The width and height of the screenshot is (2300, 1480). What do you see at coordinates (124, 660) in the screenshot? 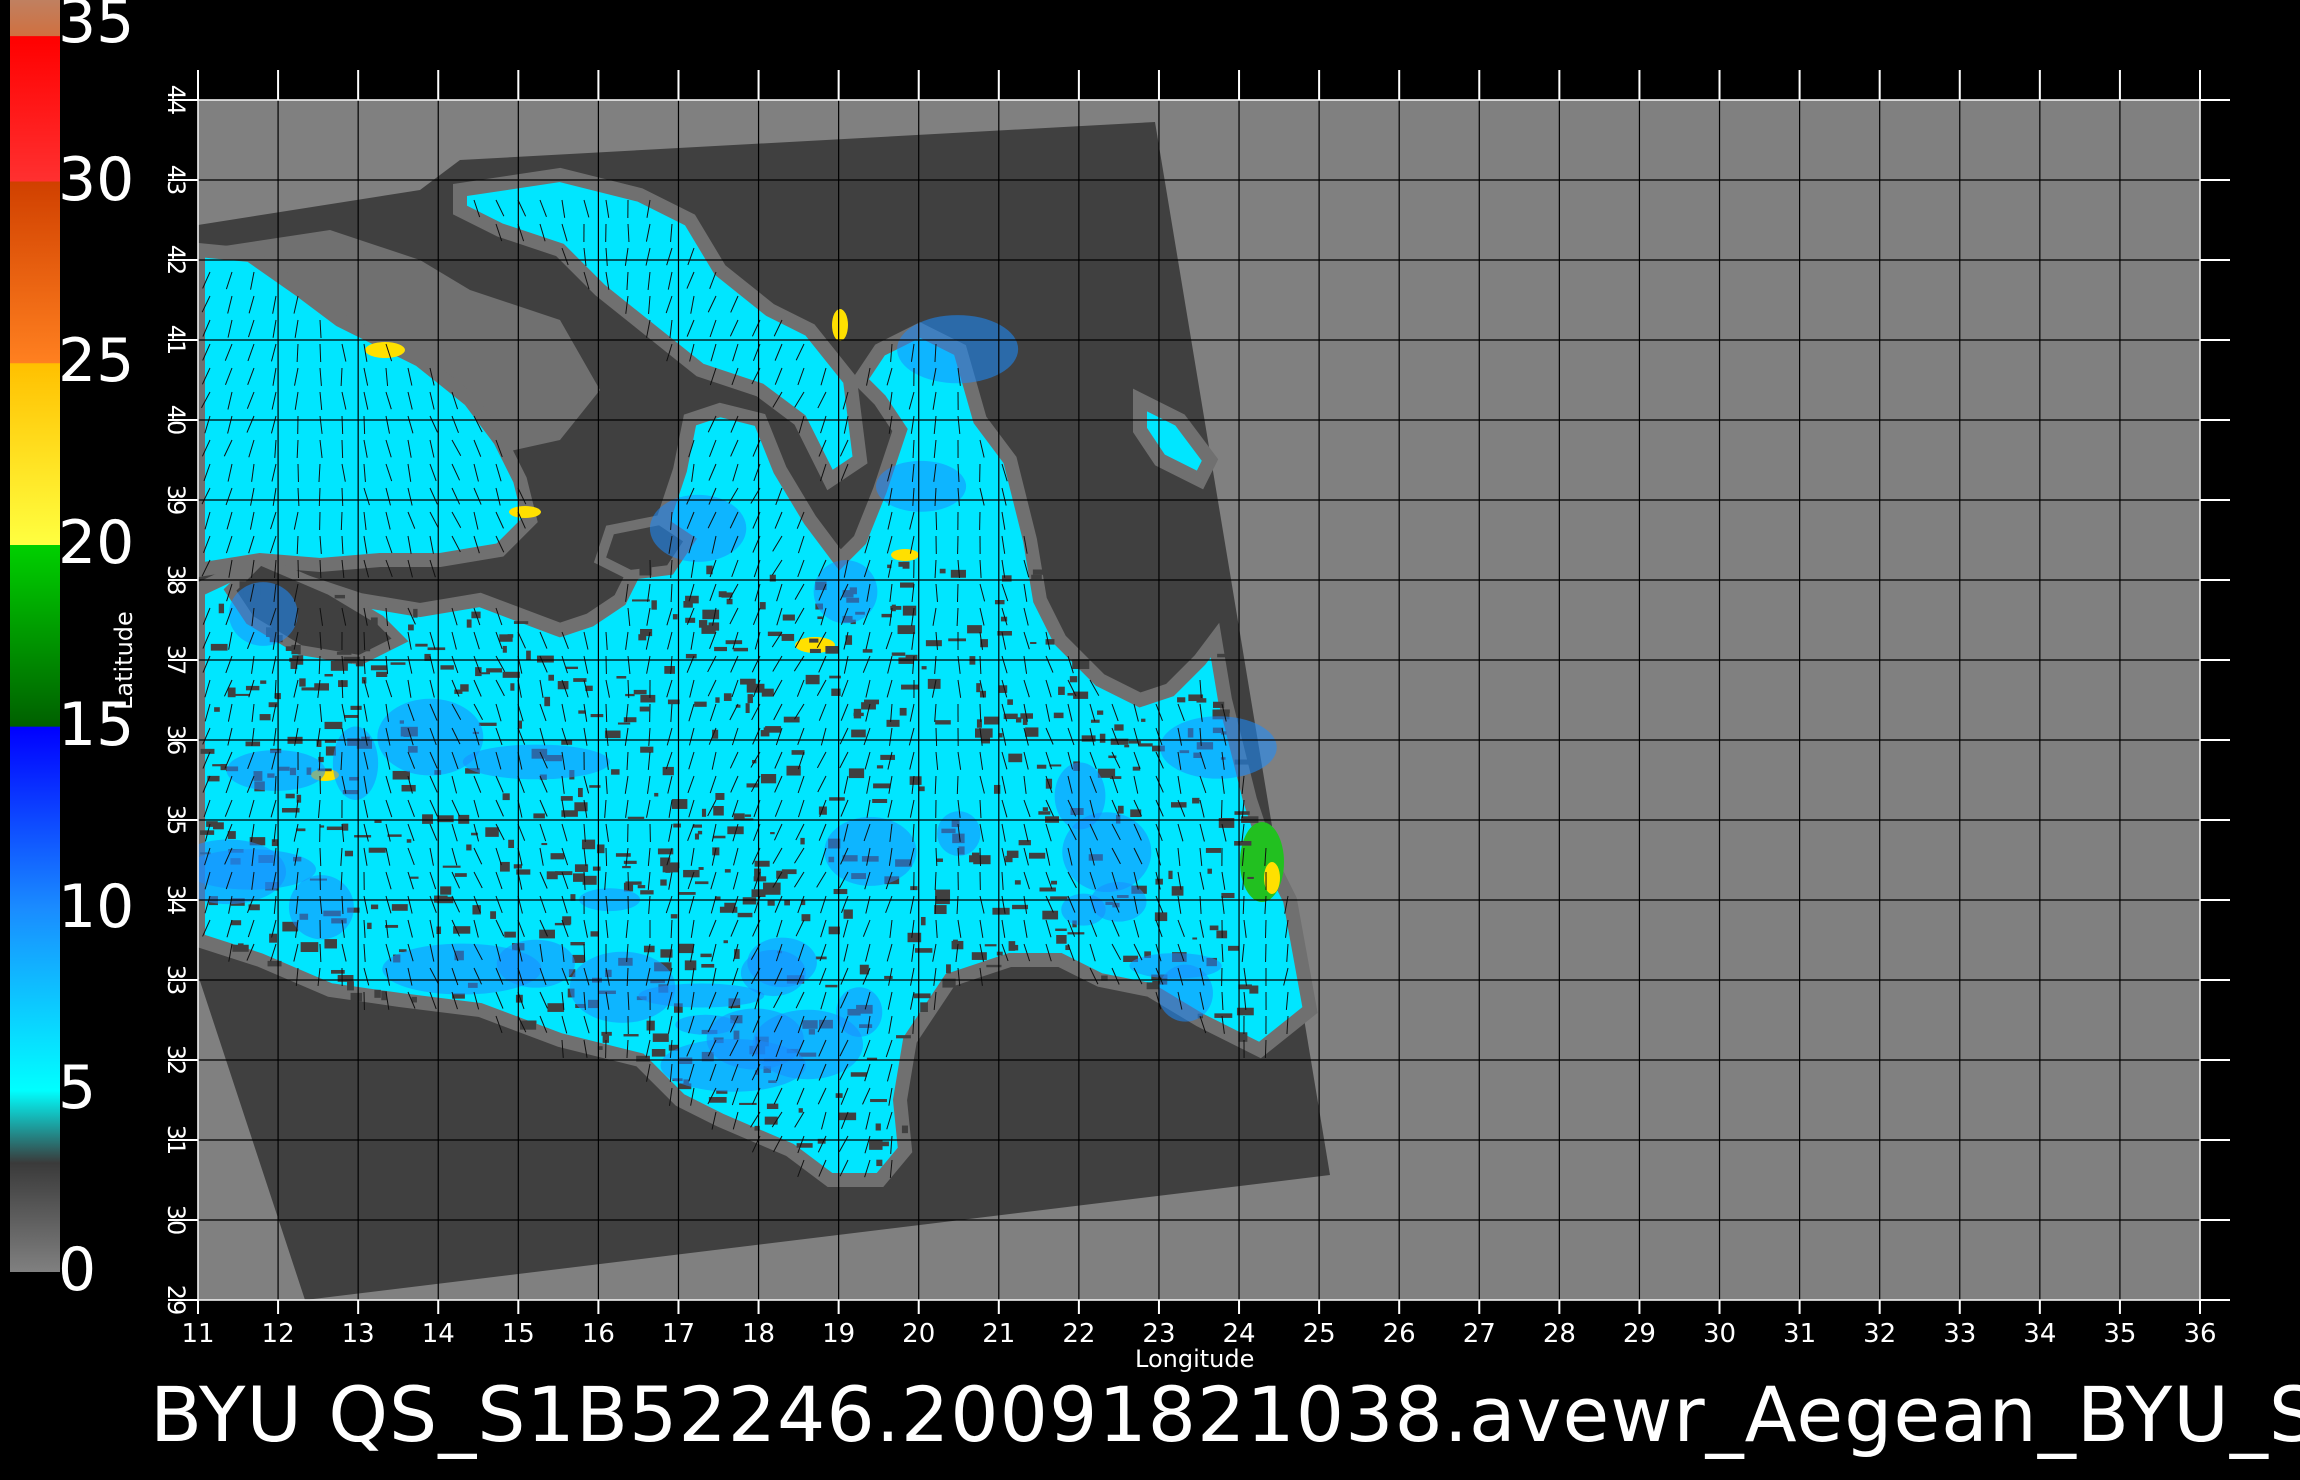
I see `y-axis-label: Latitude` at bounding box center [124, 660].